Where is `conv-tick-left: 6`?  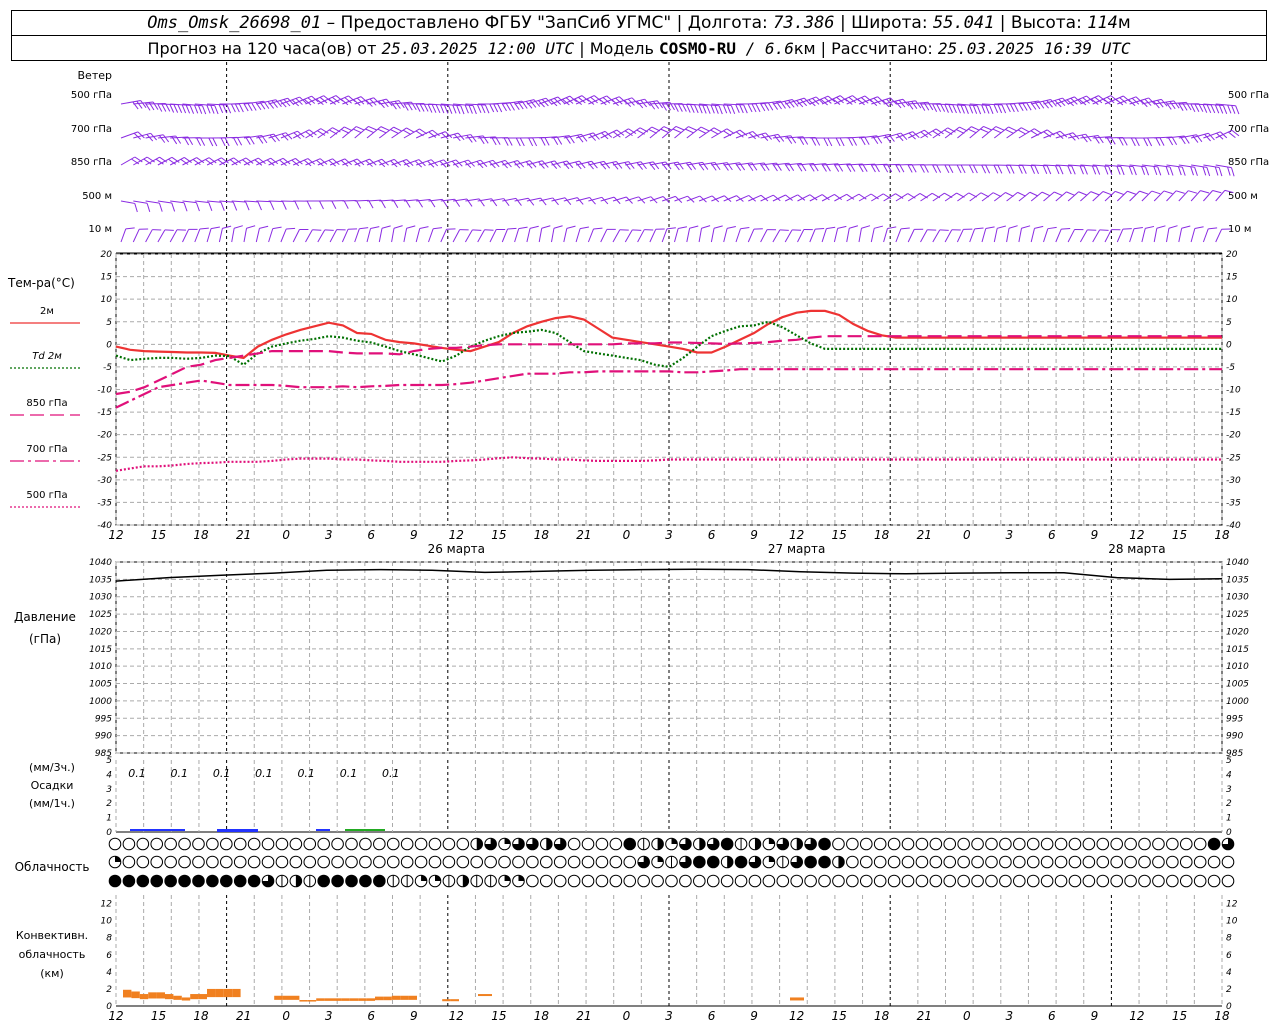 conv-tick-left: 6 is located at coordinates (109, 956).